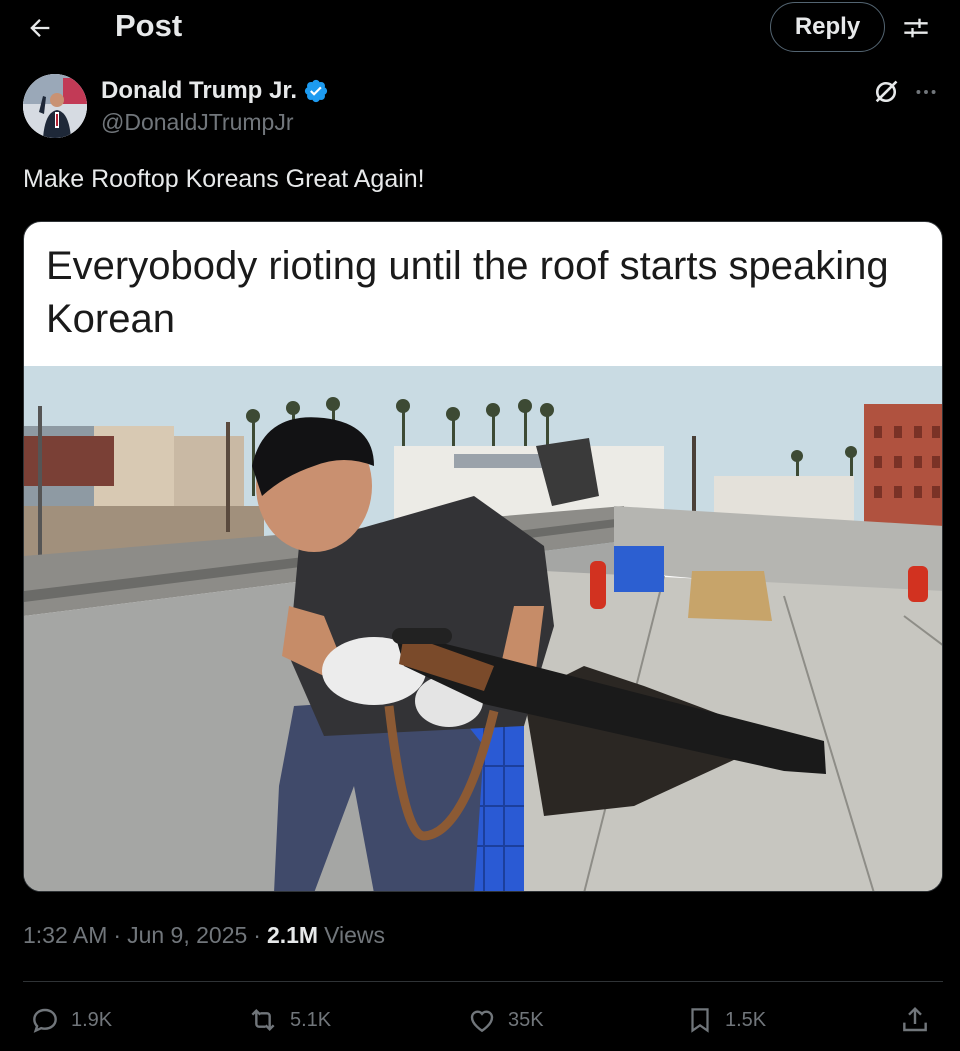  Describe the element at coordinates (92, 1019) in the screenshot. I see `reply-count: 1.9K` at that location.